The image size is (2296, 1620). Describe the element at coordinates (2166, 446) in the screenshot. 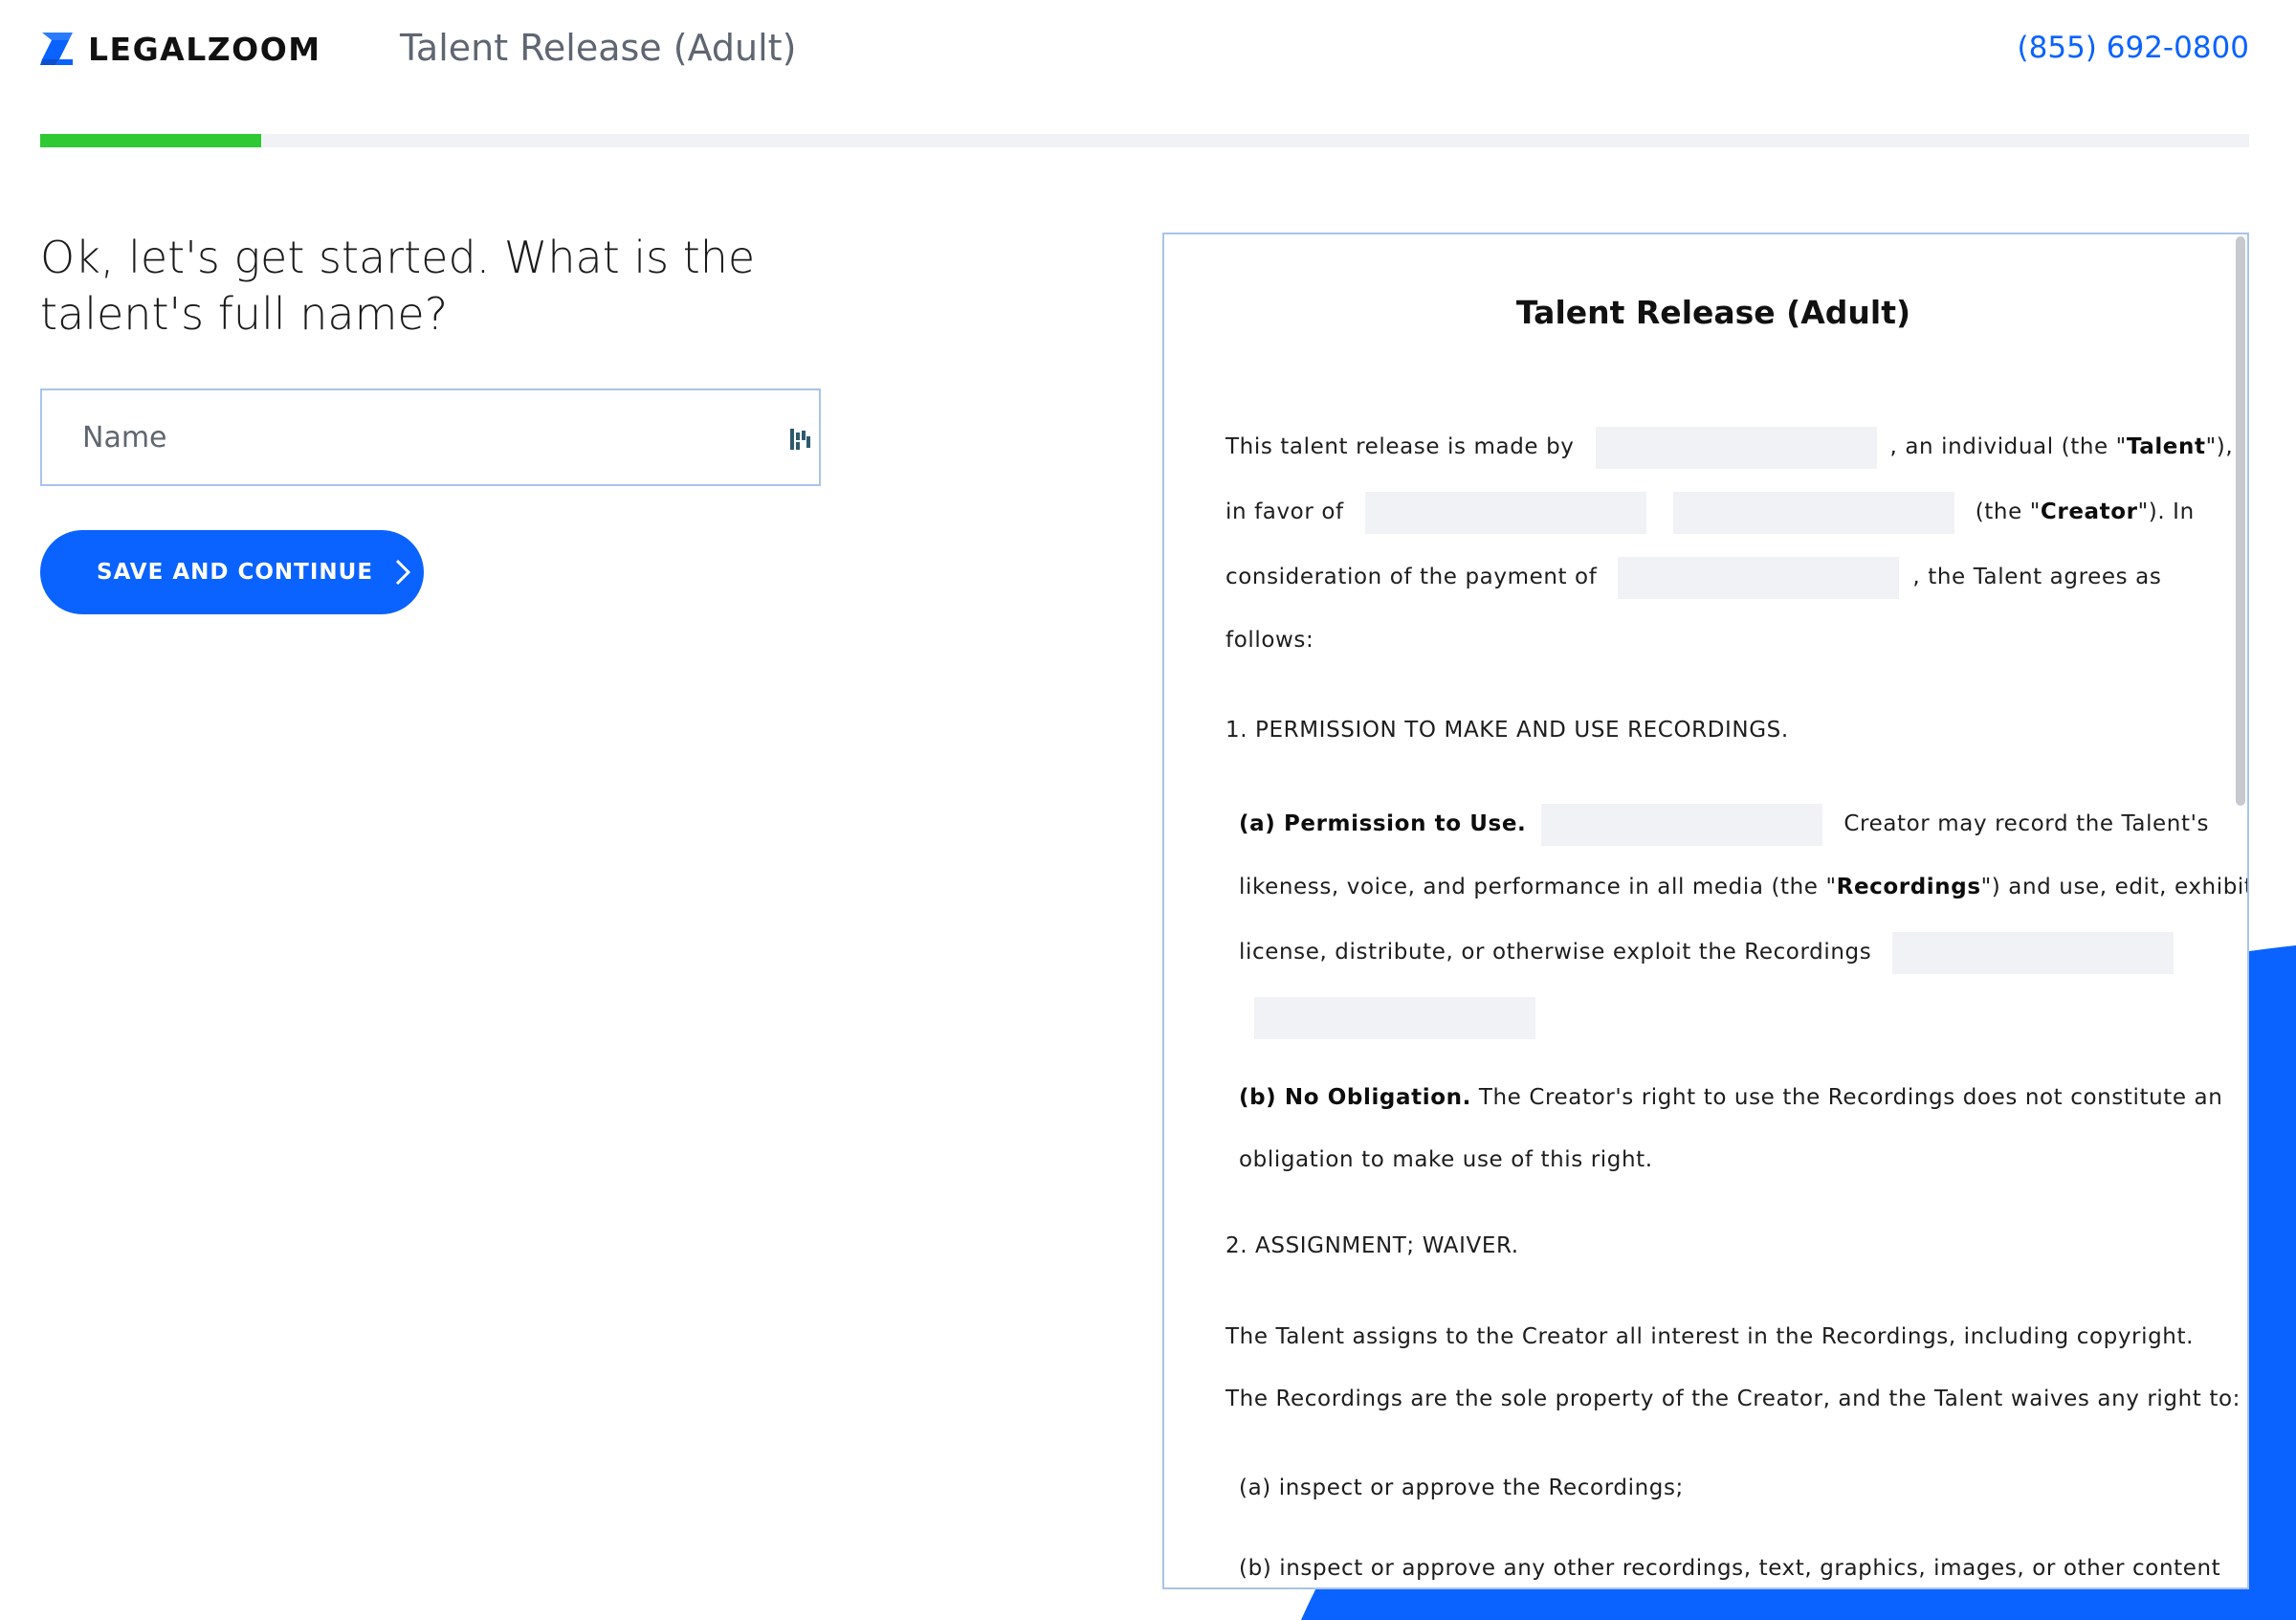

I see `term-talent: Talent` at that location.